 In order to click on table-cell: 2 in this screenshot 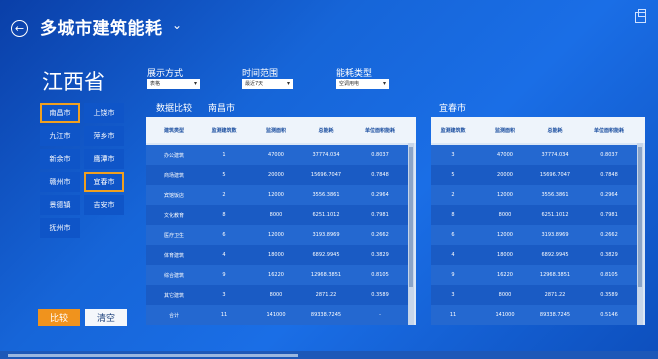, I will do `click(453, 195)`.